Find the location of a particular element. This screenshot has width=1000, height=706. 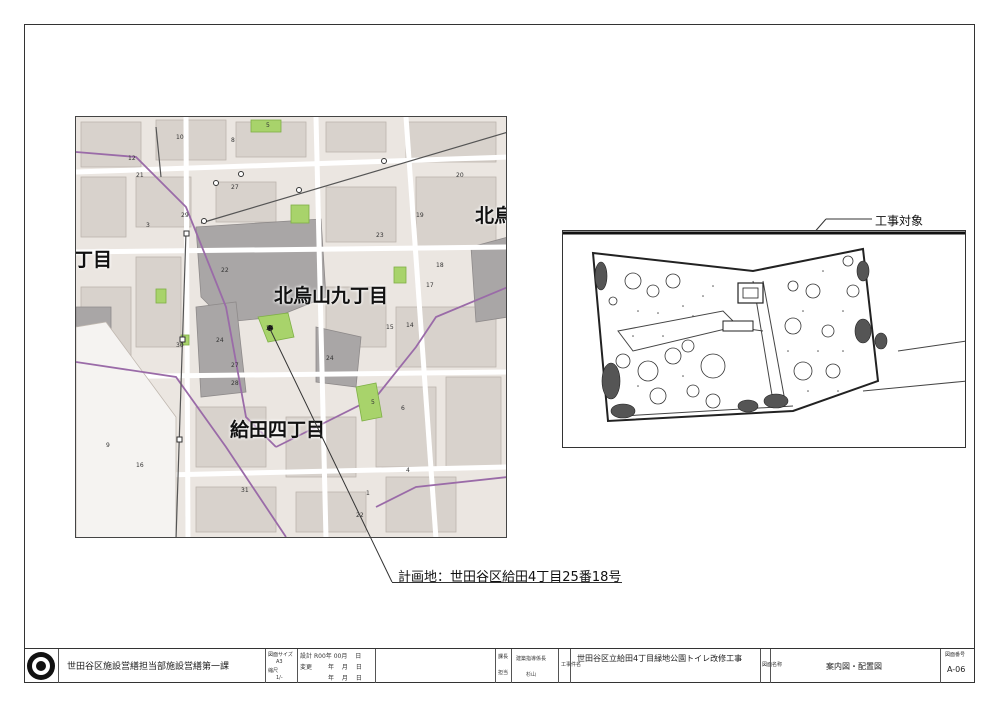

org-name: 世田谷区施設営繕担当部施設営繕第一課 is located at coordinates (148, 667).